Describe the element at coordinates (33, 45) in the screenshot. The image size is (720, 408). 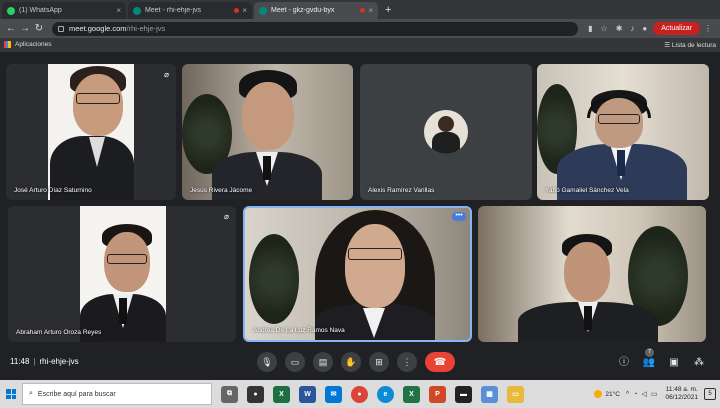
I see `bookmark-apps-label: Aplicaciones` at that location.